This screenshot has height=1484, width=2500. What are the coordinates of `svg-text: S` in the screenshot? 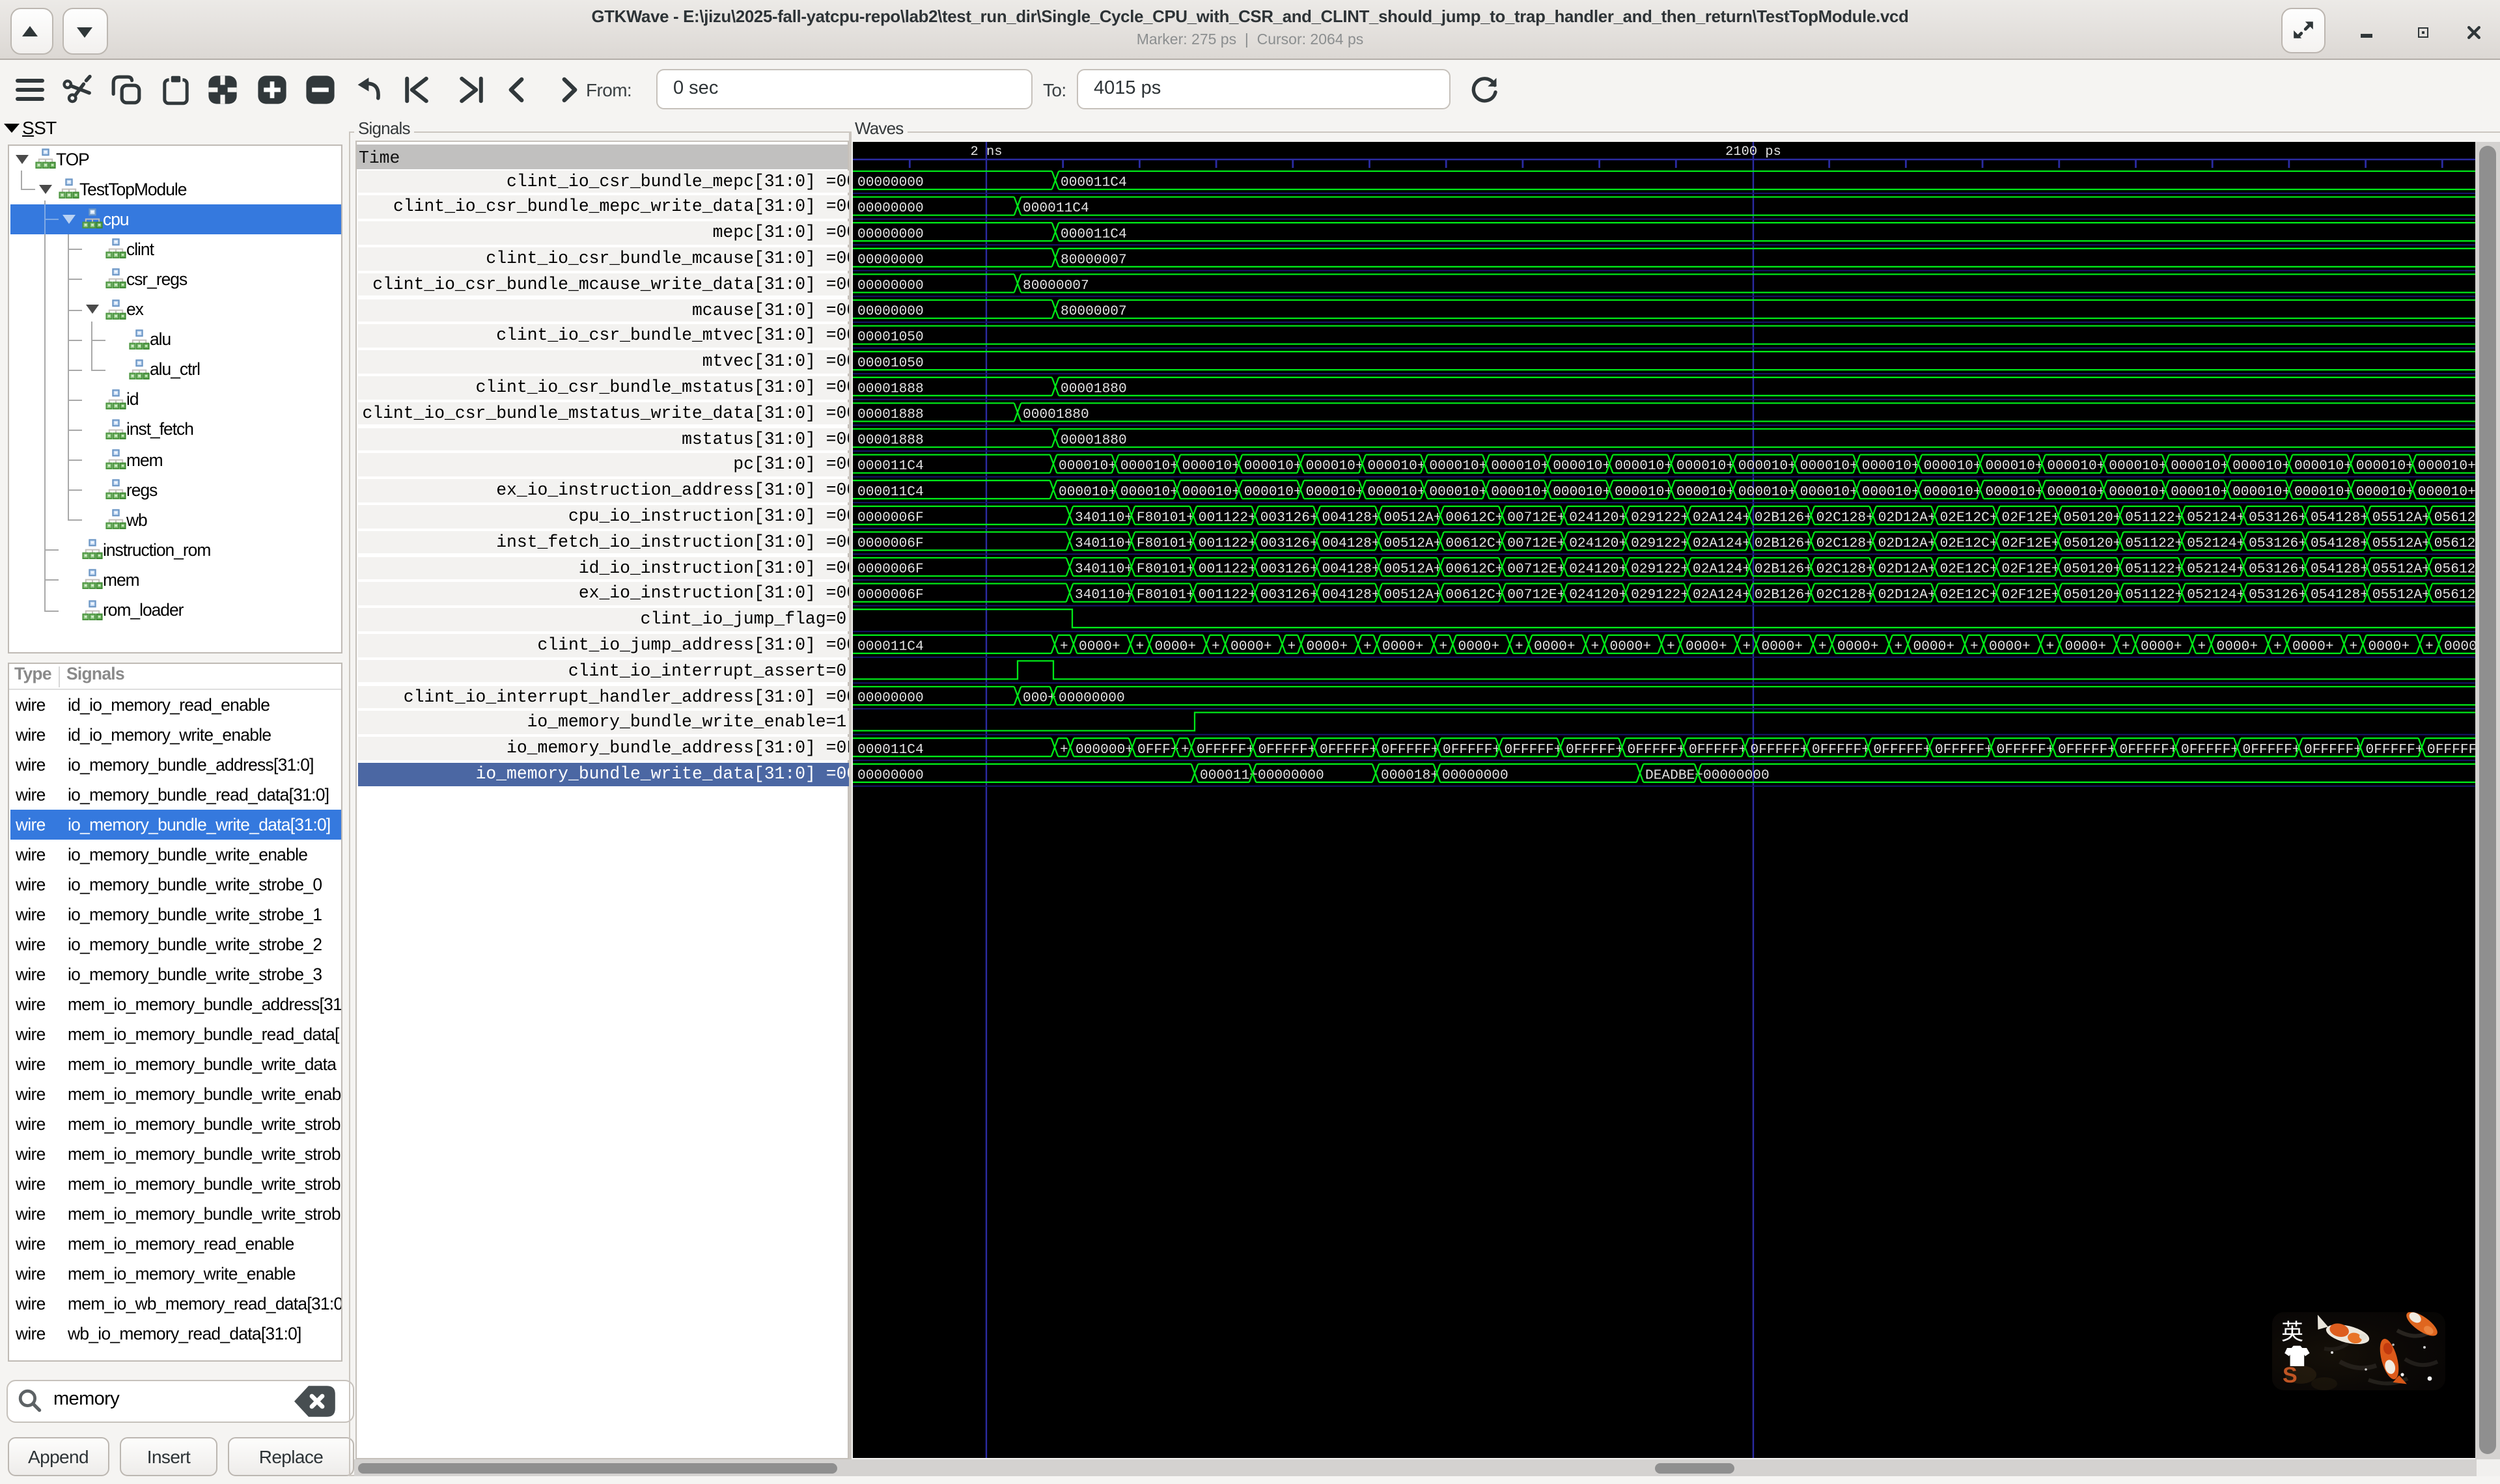 It's located at (2290, 1374).